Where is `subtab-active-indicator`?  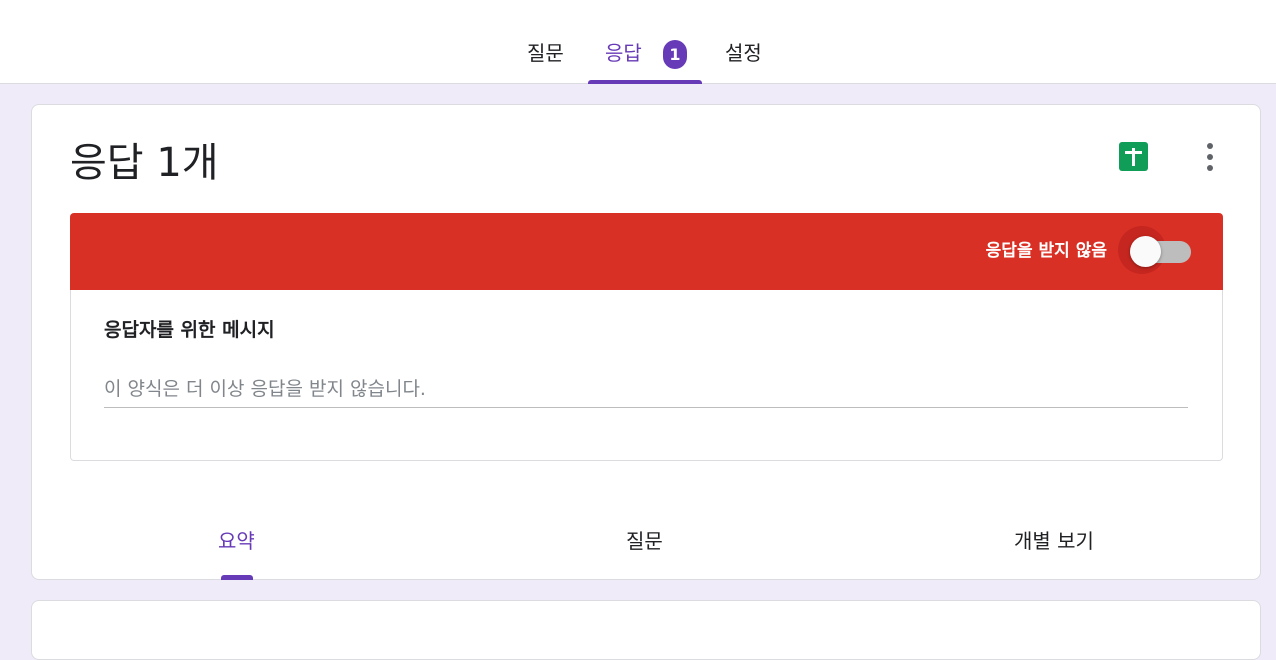 subtab-active-indicator is located at coordinates (237, 577).